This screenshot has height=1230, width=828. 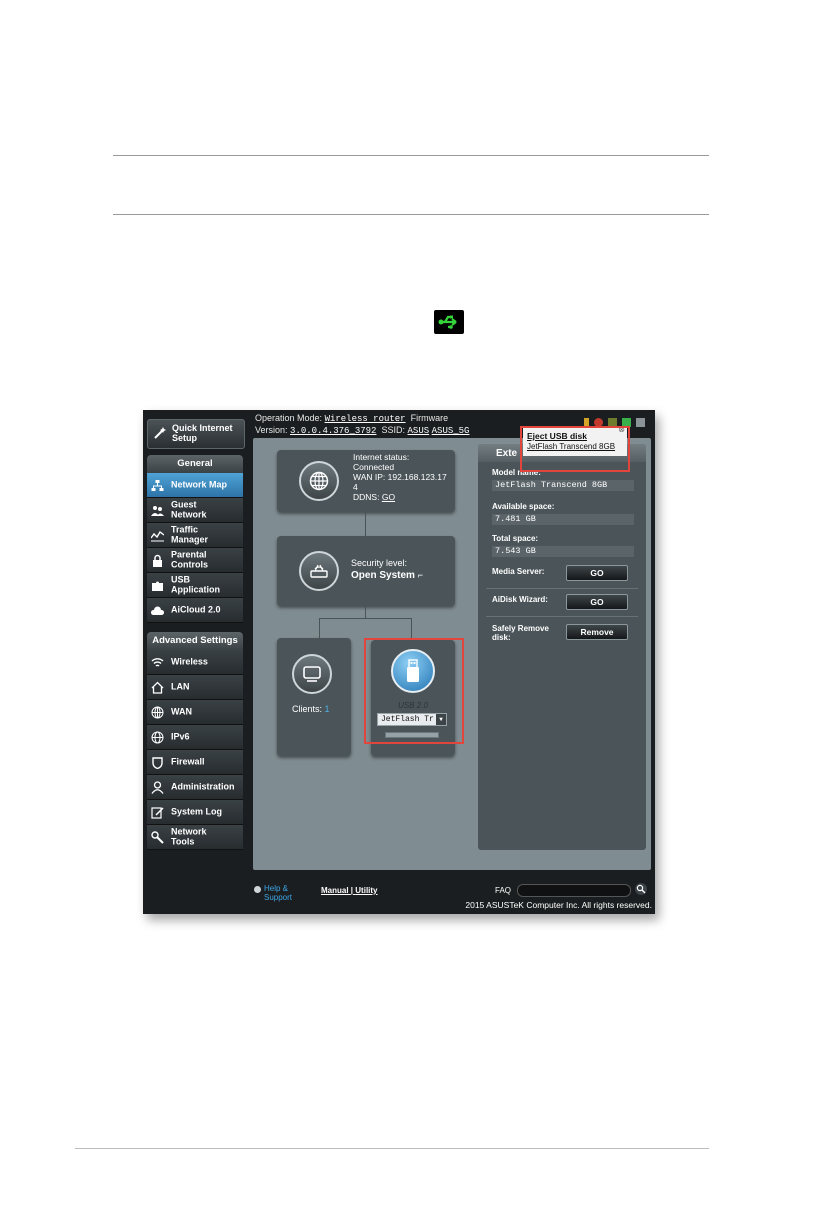 What do you see at coordinates (157, 763) in the screenshot?
I see `shield-icon` at bounding box center [157, 763].